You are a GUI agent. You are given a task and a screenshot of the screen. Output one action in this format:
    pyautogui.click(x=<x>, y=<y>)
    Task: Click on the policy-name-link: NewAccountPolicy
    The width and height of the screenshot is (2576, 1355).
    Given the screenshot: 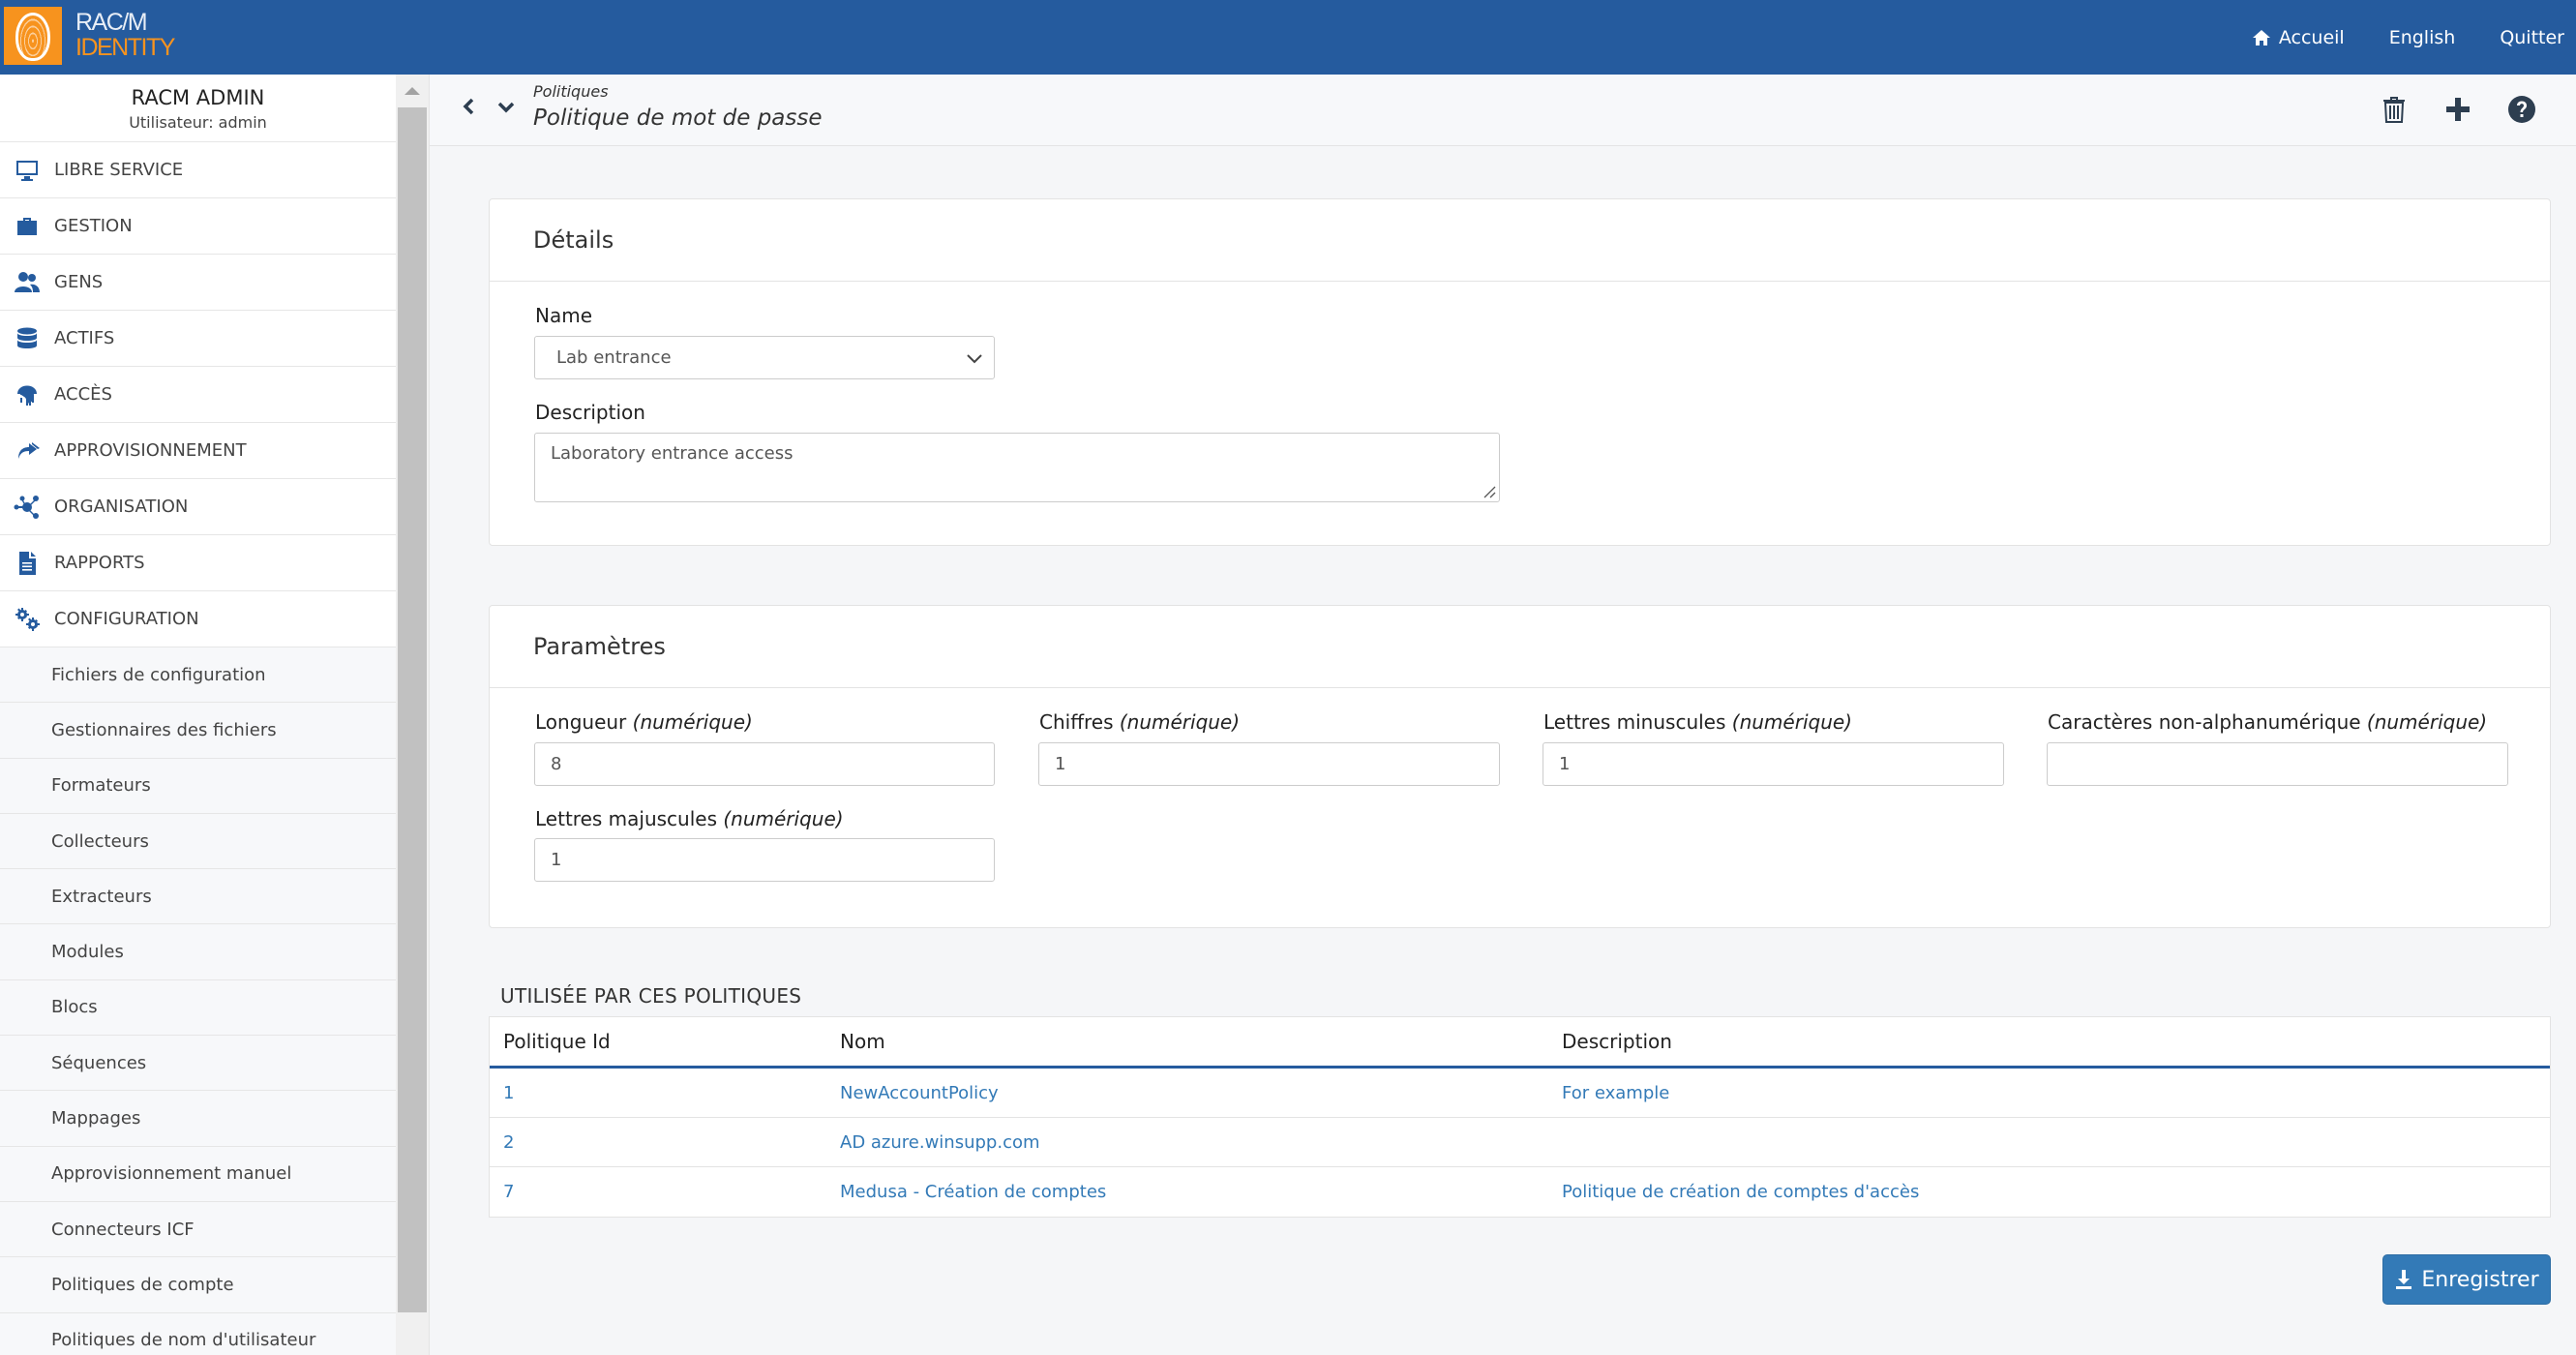 What is the action you would take?
    pyautogui.click(x=919, y=1093)
    